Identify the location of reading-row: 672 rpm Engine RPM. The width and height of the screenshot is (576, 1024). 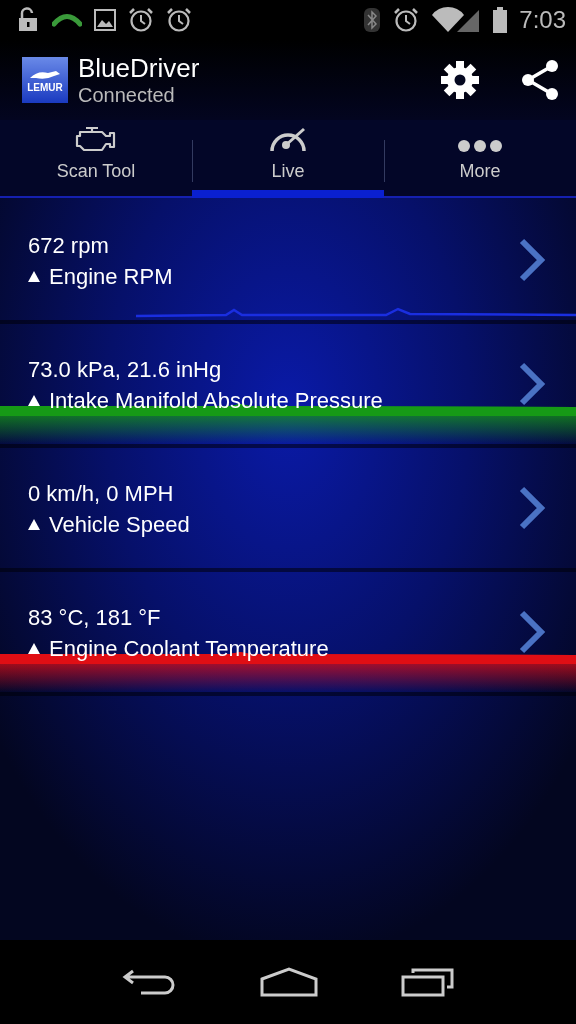
(288, 262).